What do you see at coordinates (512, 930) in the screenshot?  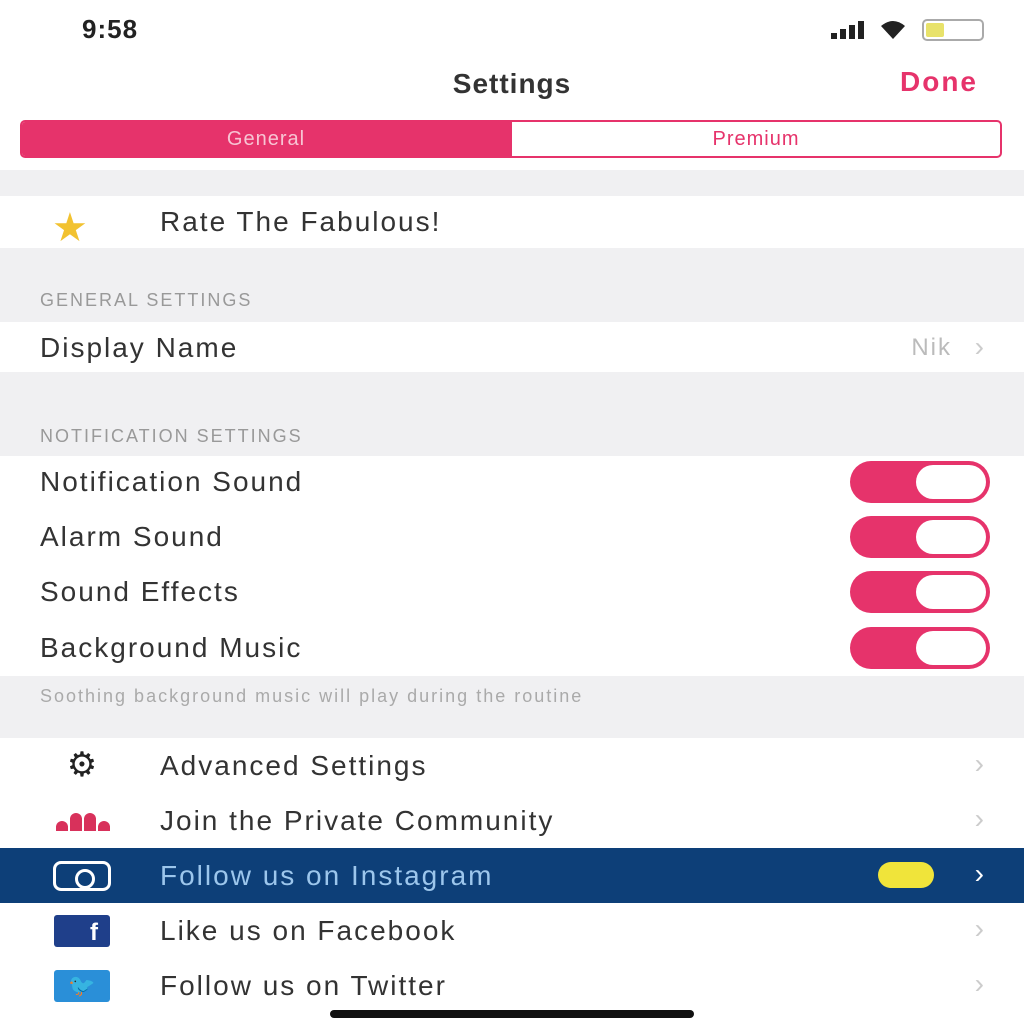 I see `facebook-row: f Like us on Facebook ›` at bounding box center [512, 930].